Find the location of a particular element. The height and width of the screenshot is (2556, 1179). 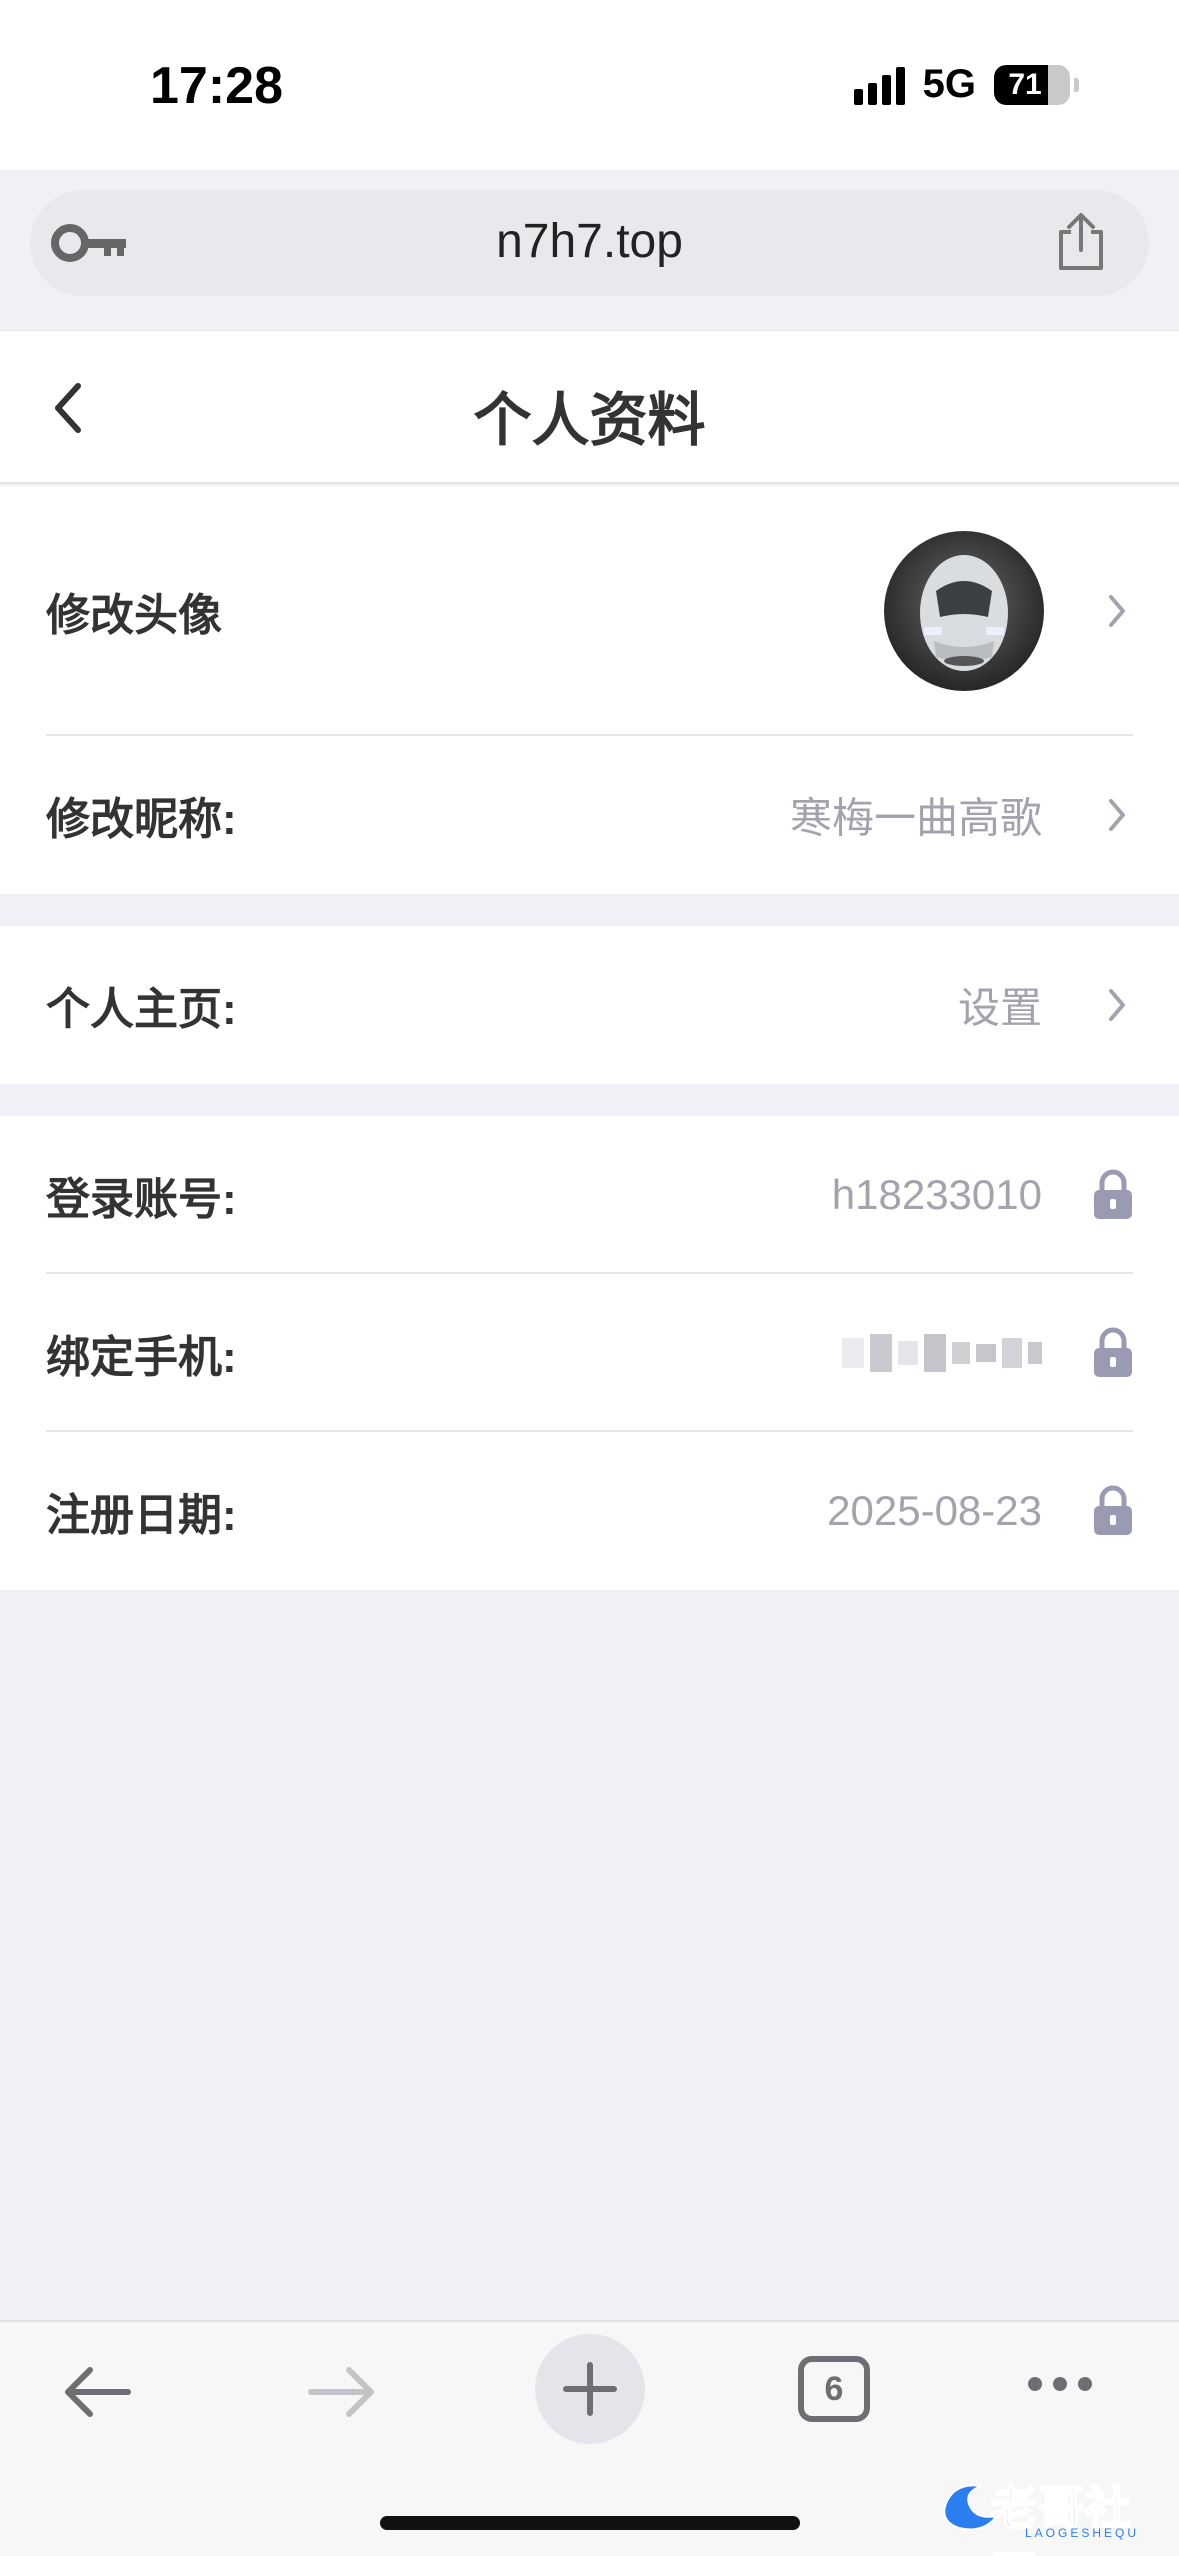

status-bar: 17:28 5G 71 is located at coordinates (589, 85).